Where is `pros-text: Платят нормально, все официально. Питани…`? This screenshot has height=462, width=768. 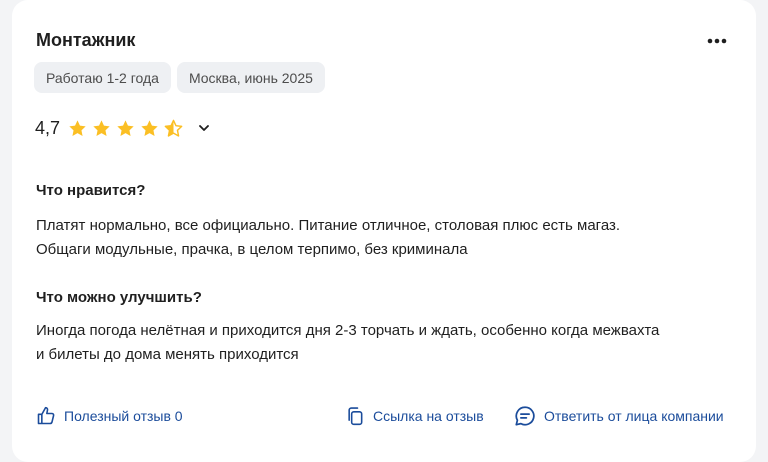 pros-text: Платят нормально, все официально. Питани… is located at coordinates (386, 238).